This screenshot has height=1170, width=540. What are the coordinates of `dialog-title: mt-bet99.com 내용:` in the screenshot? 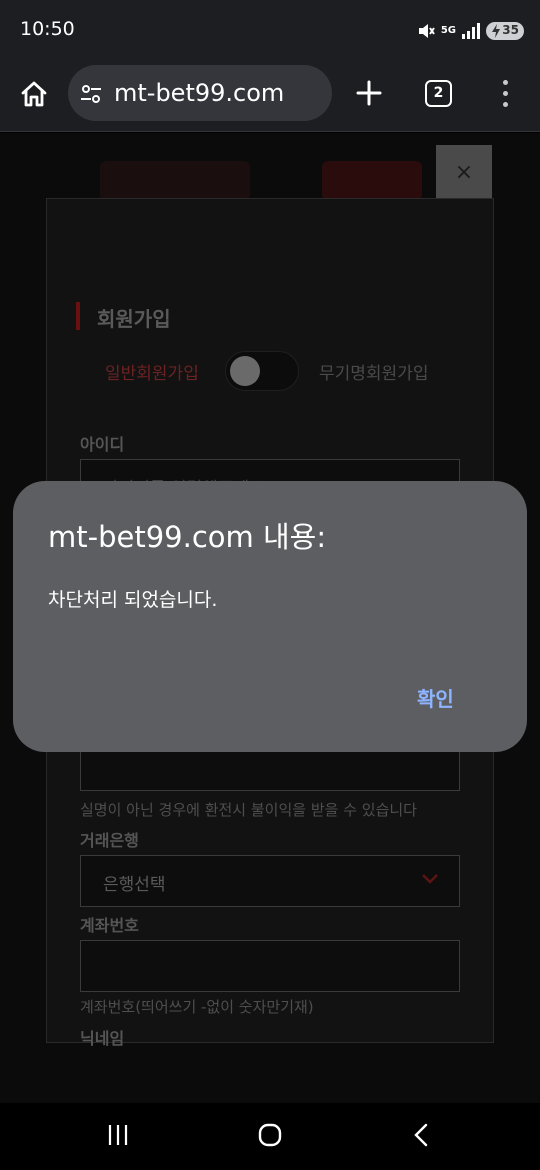 It's located at (187, 537).